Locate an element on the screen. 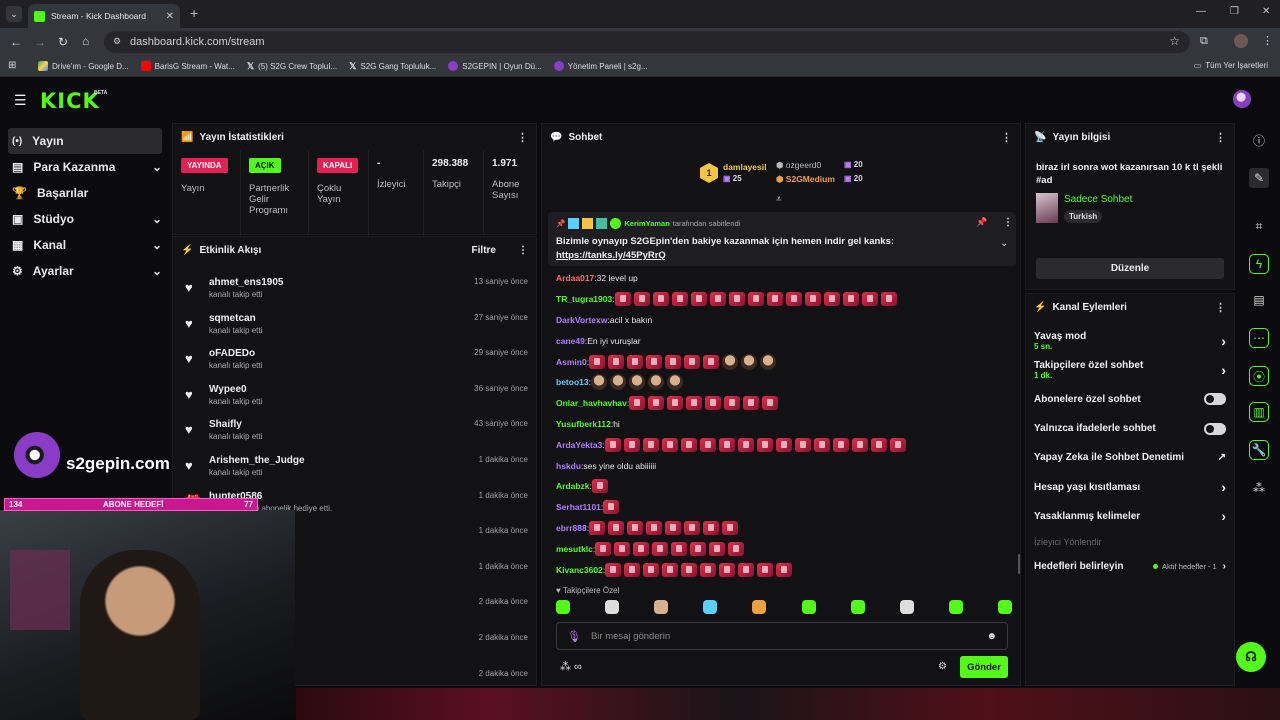 The image size is (1280, 720). toggle-switch is located at coordinates (1215, 399).